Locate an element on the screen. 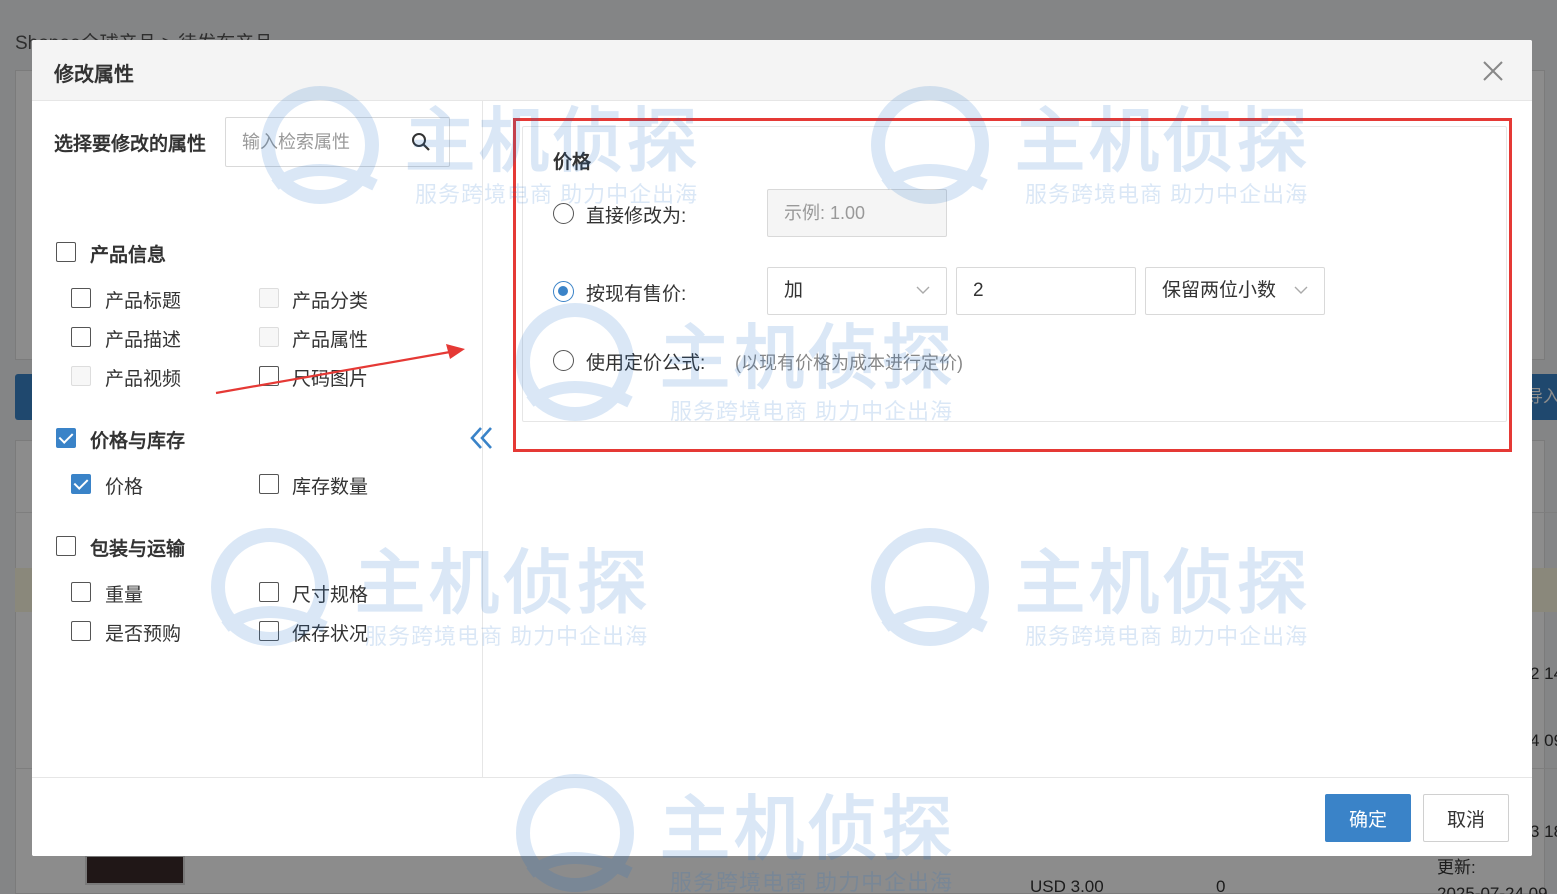  cancel-button: 取消 is located at coordinates (1466, 818).